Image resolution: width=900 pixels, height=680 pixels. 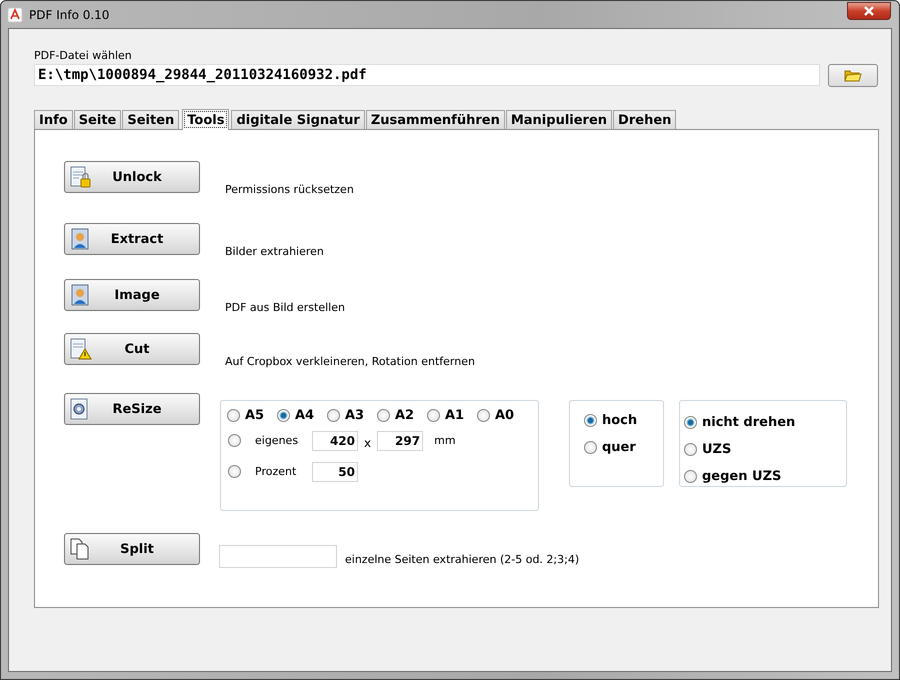 What do you see at coordinates (289, 189) in the screenshot?
I see `description: Permissions rücksetzen` at bounding box center [289, 189].